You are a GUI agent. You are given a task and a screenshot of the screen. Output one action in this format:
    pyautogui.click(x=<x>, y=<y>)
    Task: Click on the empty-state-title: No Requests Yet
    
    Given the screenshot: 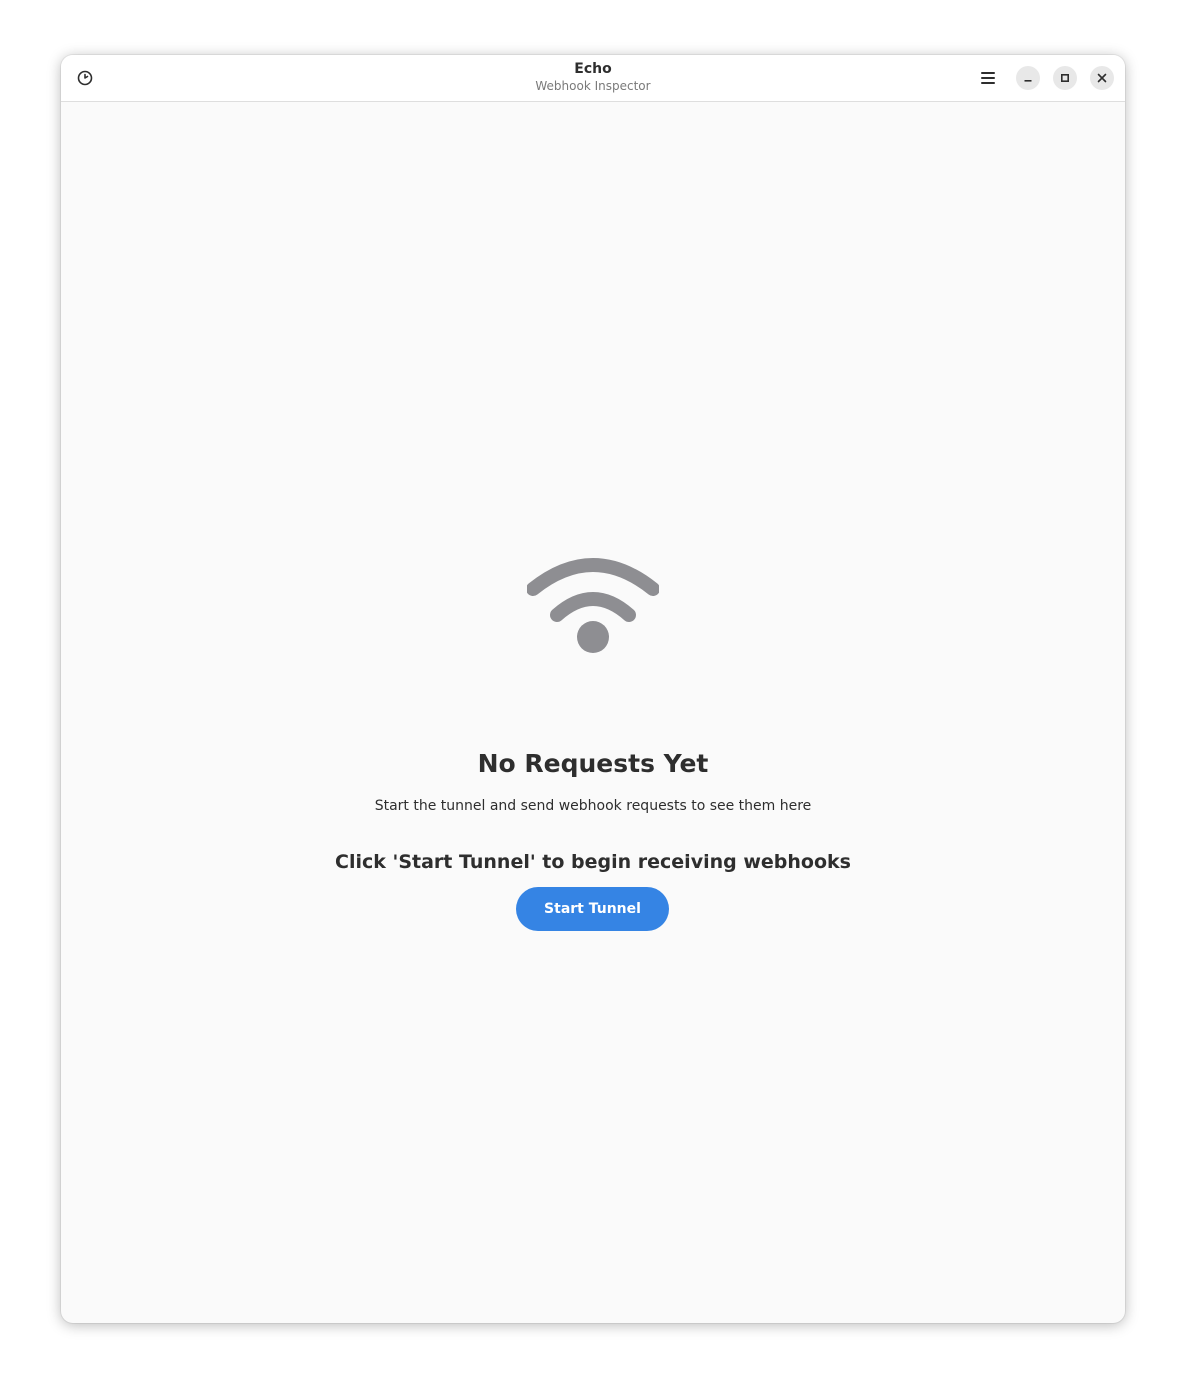 What is the action you would take?
    pyautogui.click(x=593, y=763)
    